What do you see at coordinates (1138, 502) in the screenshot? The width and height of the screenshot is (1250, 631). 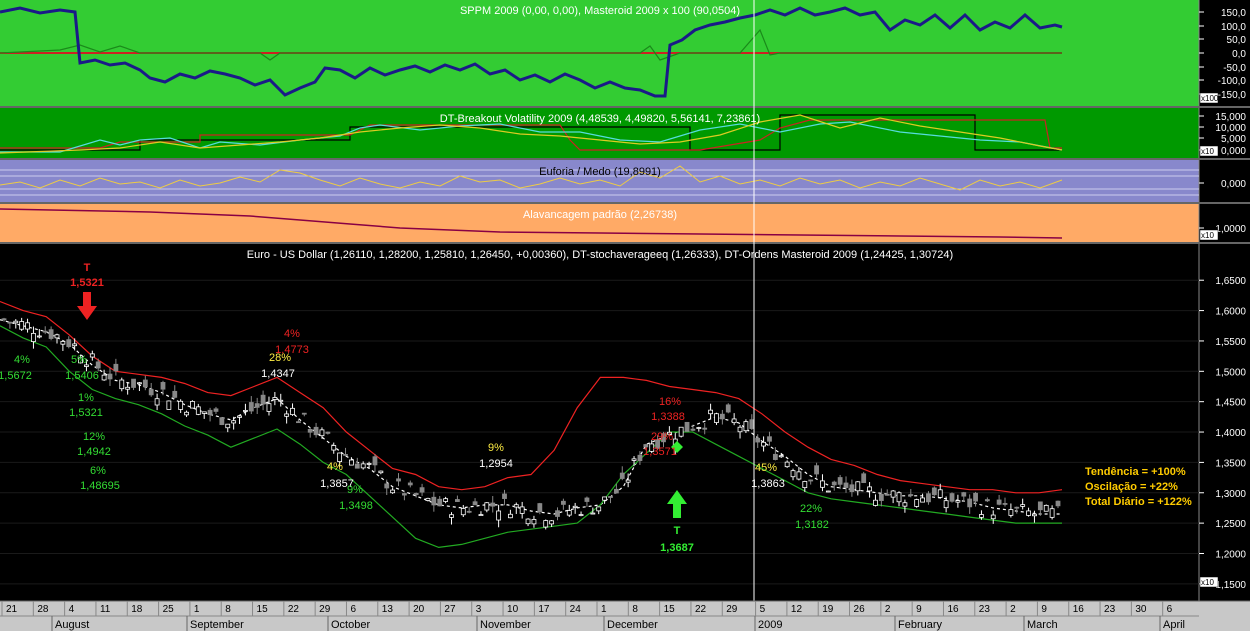 I see `stats-line: Total Diário = +122%` at bounding box center [1138, 502].